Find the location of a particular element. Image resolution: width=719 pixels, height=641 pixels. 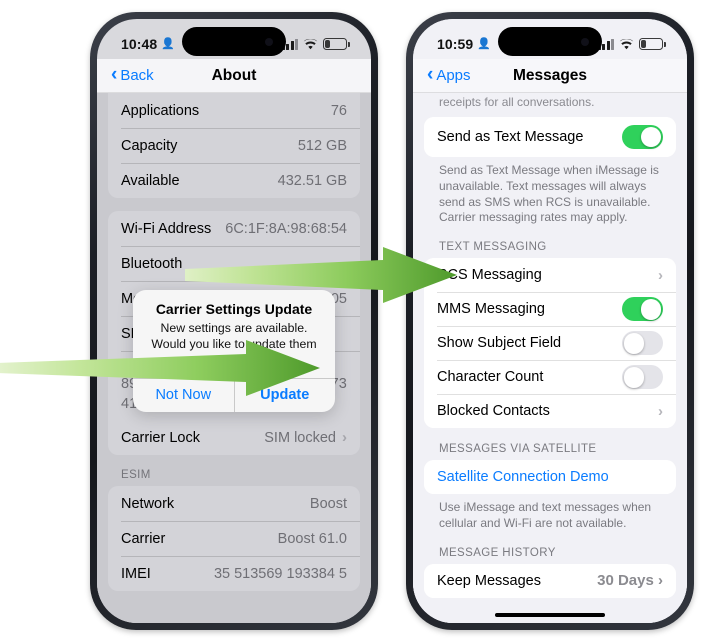

row-rcs-messaging: RCS Messaging › is located at coordinates (550, 275).